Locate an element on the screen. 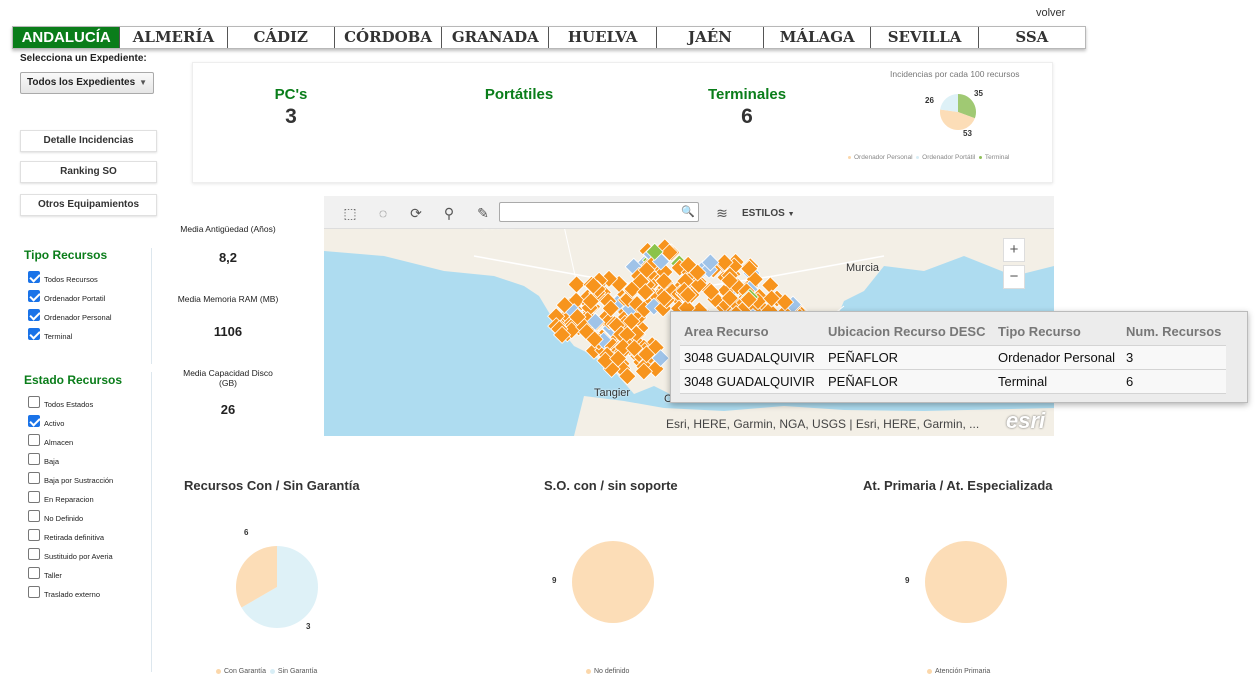 This screenshot has width=1259, height=695. tipo-checkbox-label: Terminal is located at coordinates (58, 336).